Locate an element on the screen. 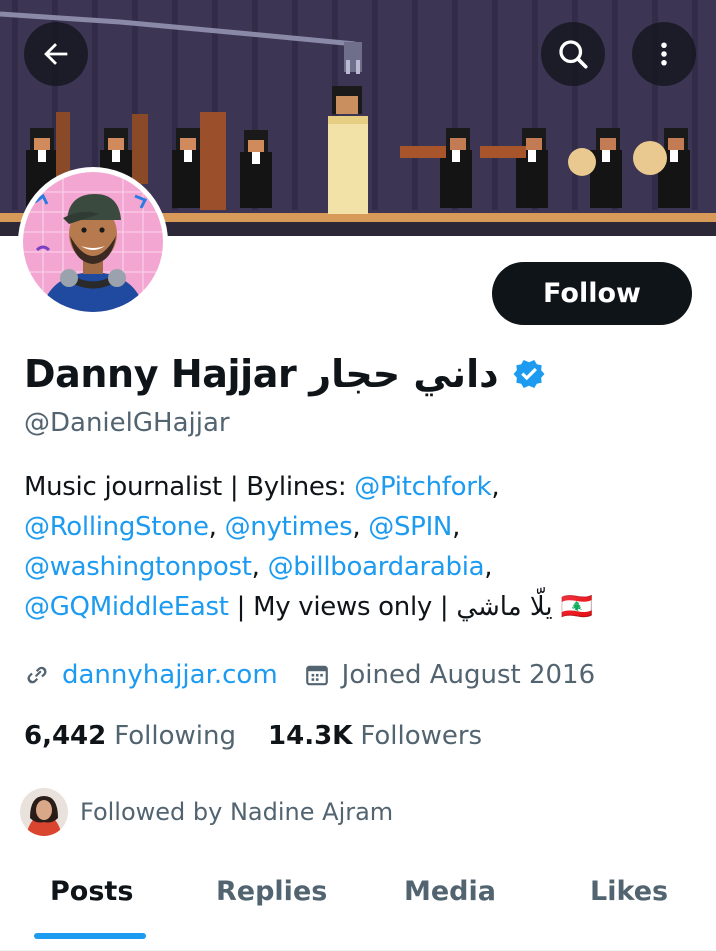  follower-avatar is located at coordinates (44, 812).